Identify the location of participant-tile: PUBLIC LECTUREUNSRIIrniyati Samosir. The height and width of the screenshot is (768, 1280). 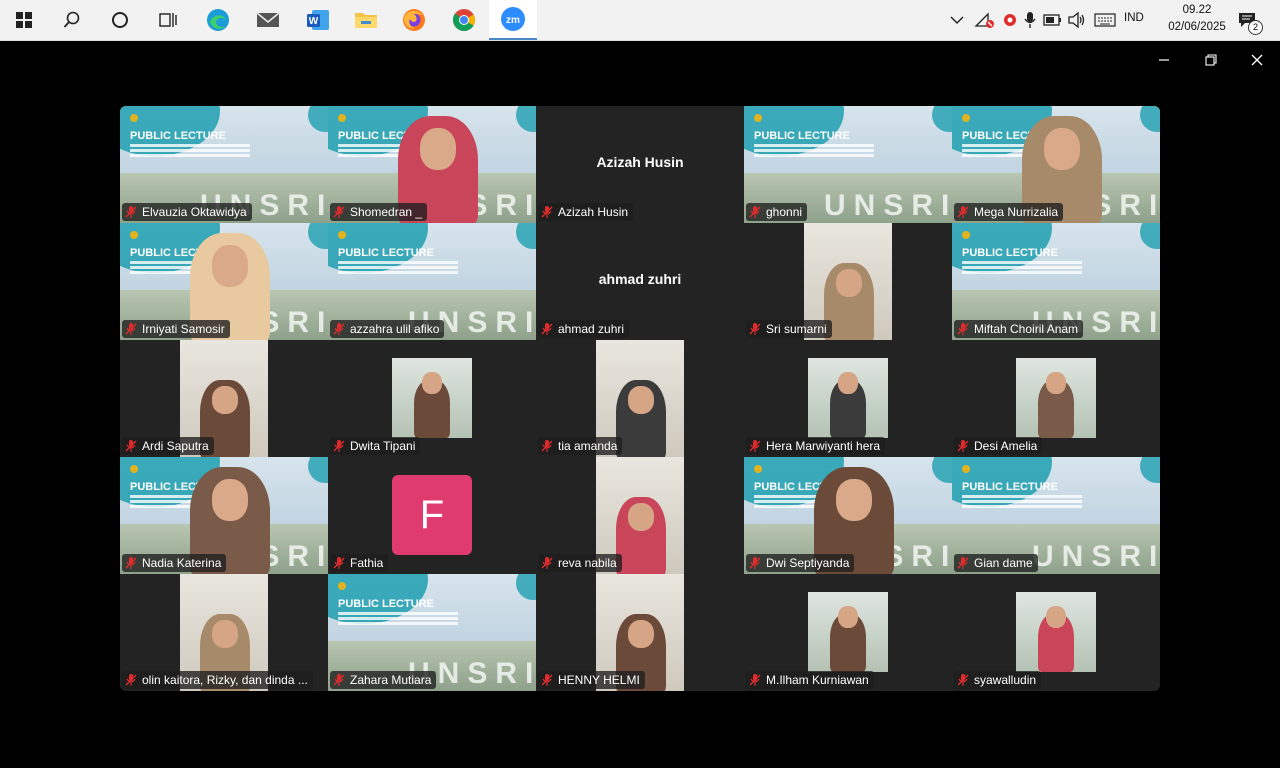
(224, 281).